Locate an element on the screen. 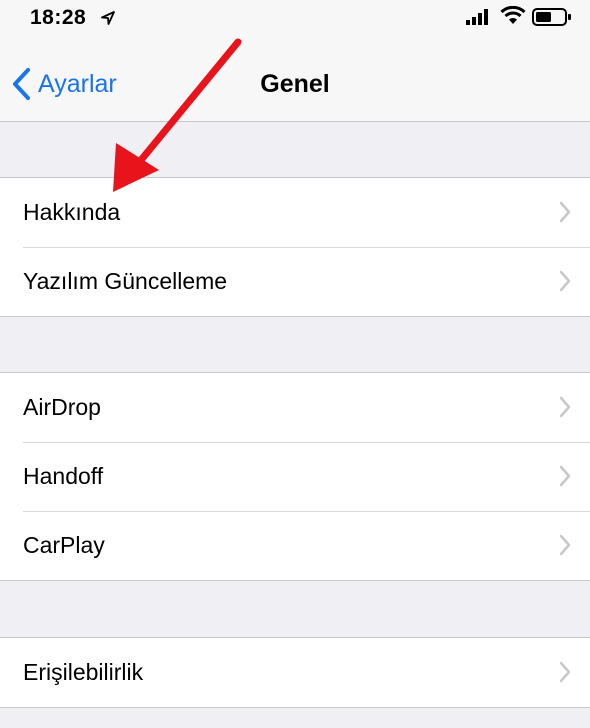 The image size is (590, 728). list-item-label: Hakkında is located at coordinates (72, 212).